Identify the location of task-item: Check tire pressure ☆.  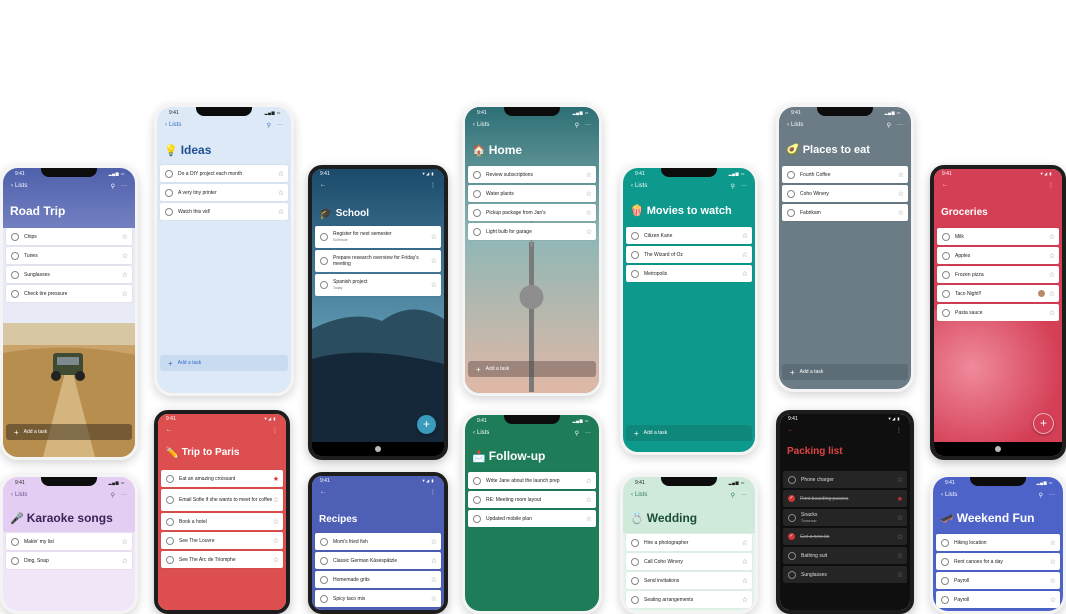
(69, 293).